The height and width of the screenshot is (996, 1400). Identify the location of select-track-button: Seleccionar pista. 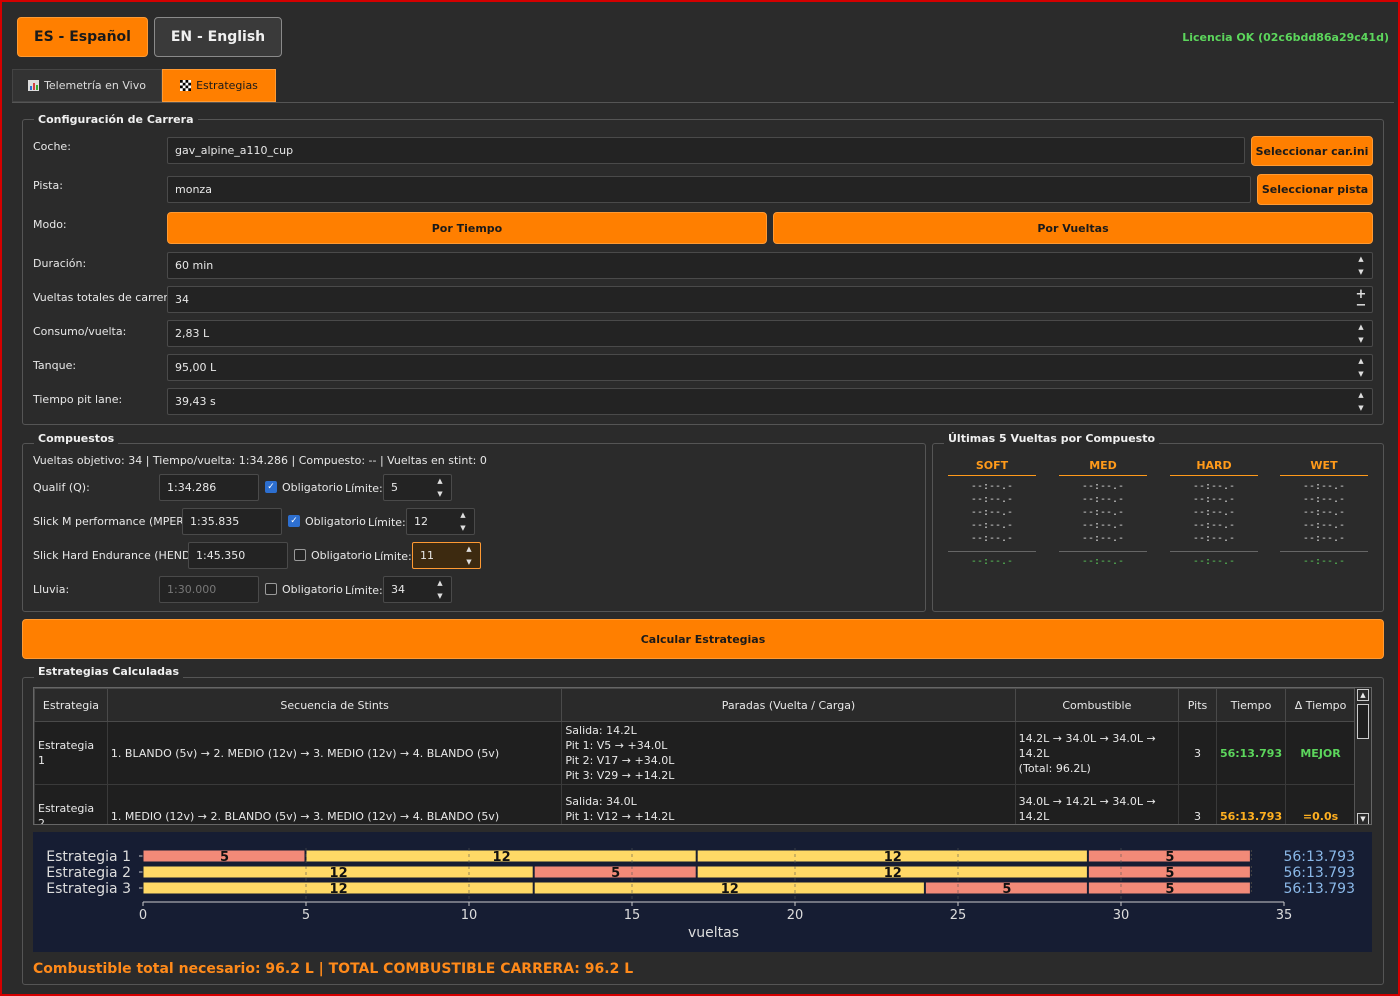
(1315, 189).